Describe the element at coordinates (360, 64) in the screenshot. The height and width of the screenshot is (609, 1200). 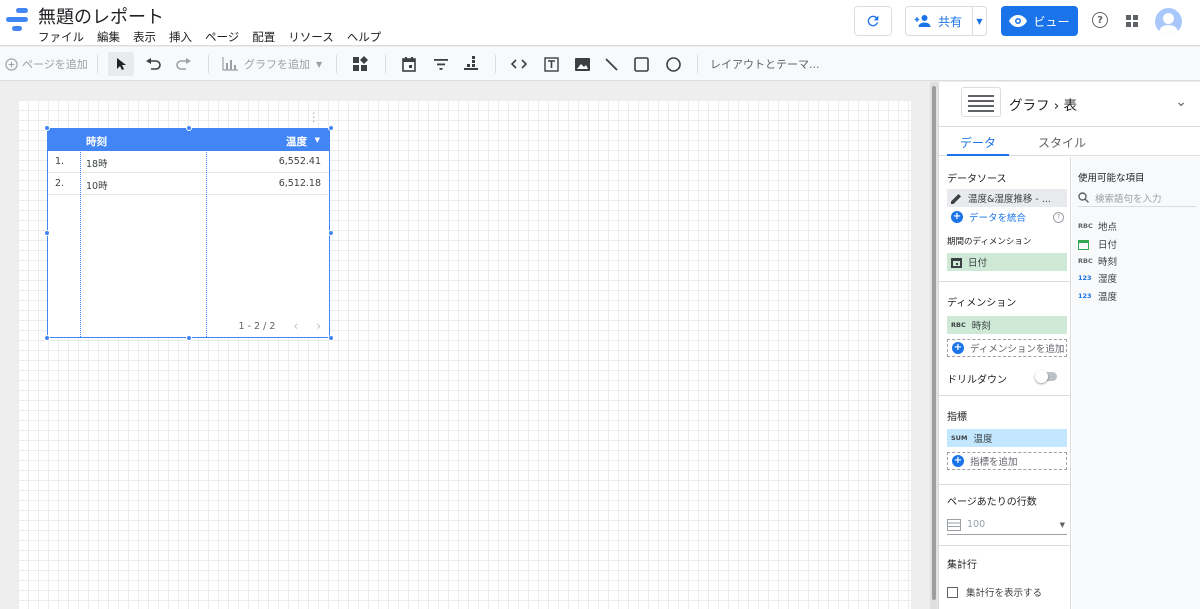
I see `community-viz-button` at that location.